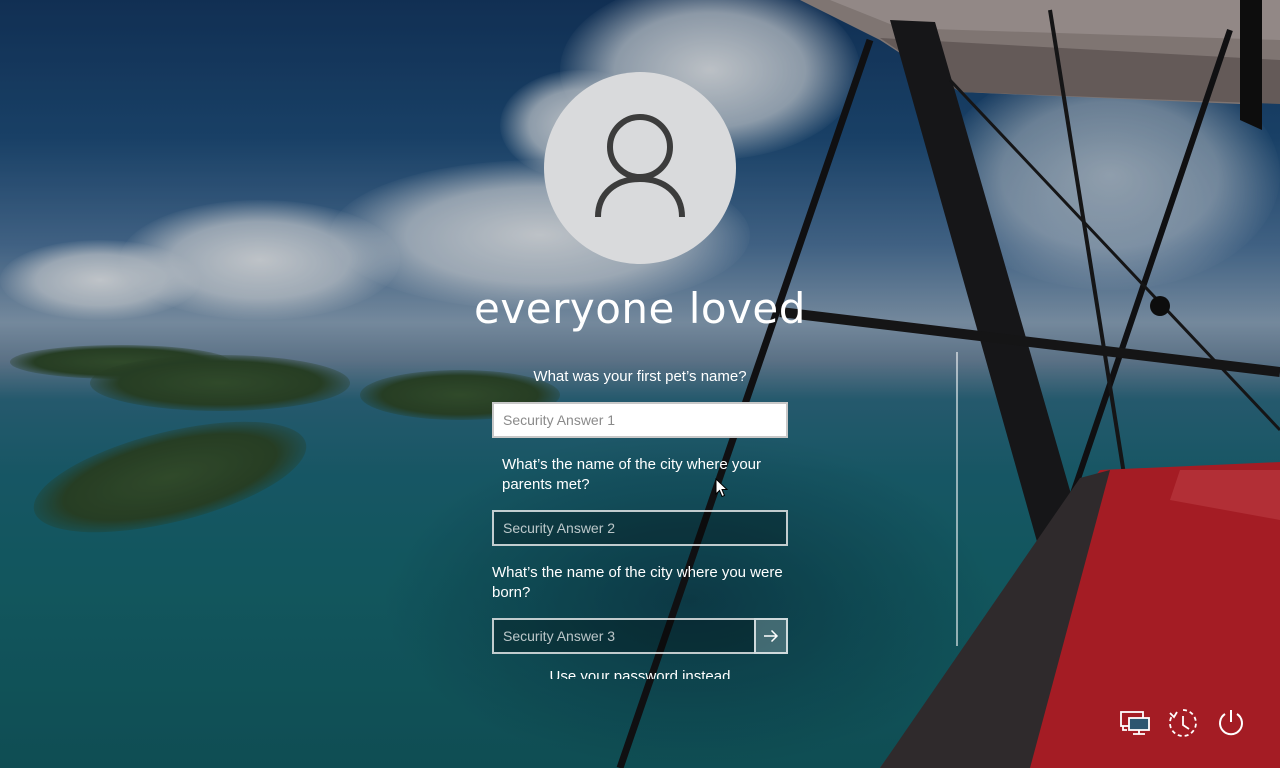  Describe the element at coordinates (623, 636) in the screenshot. I see `security-answer-3-input` at that location.